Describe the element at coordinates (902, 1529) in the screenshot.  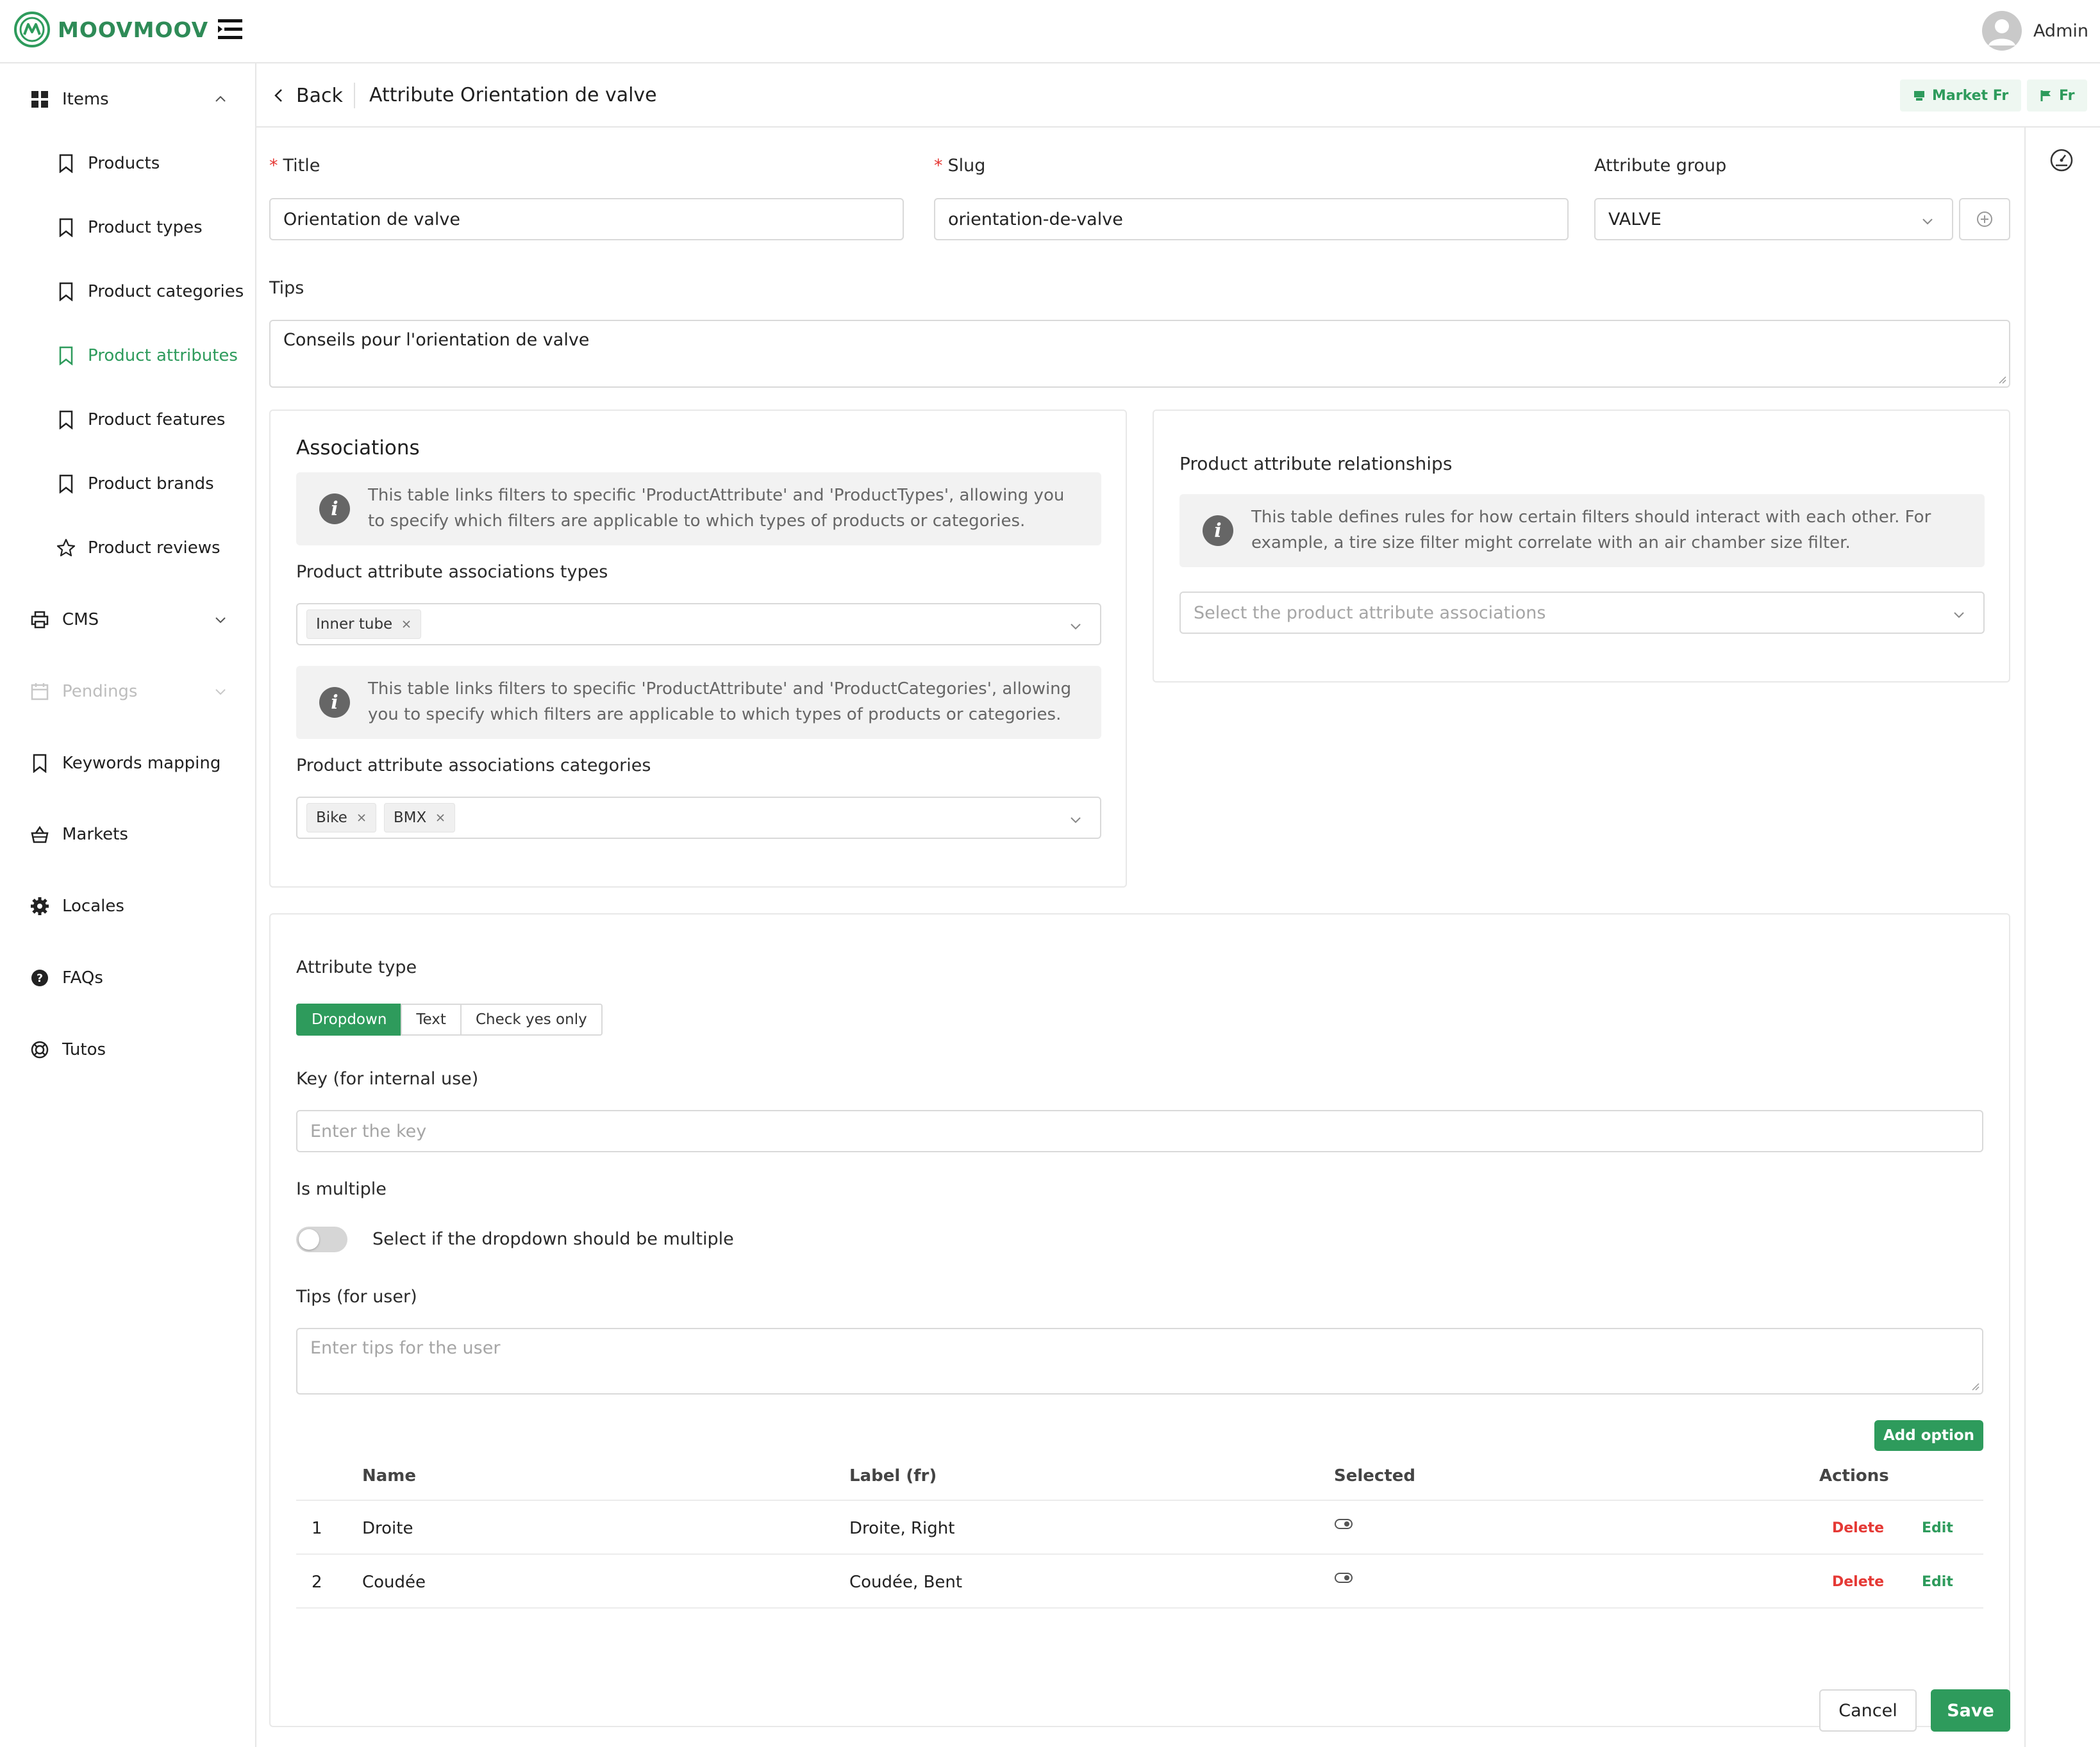
I see `row-label: Droite, Right` at that location.